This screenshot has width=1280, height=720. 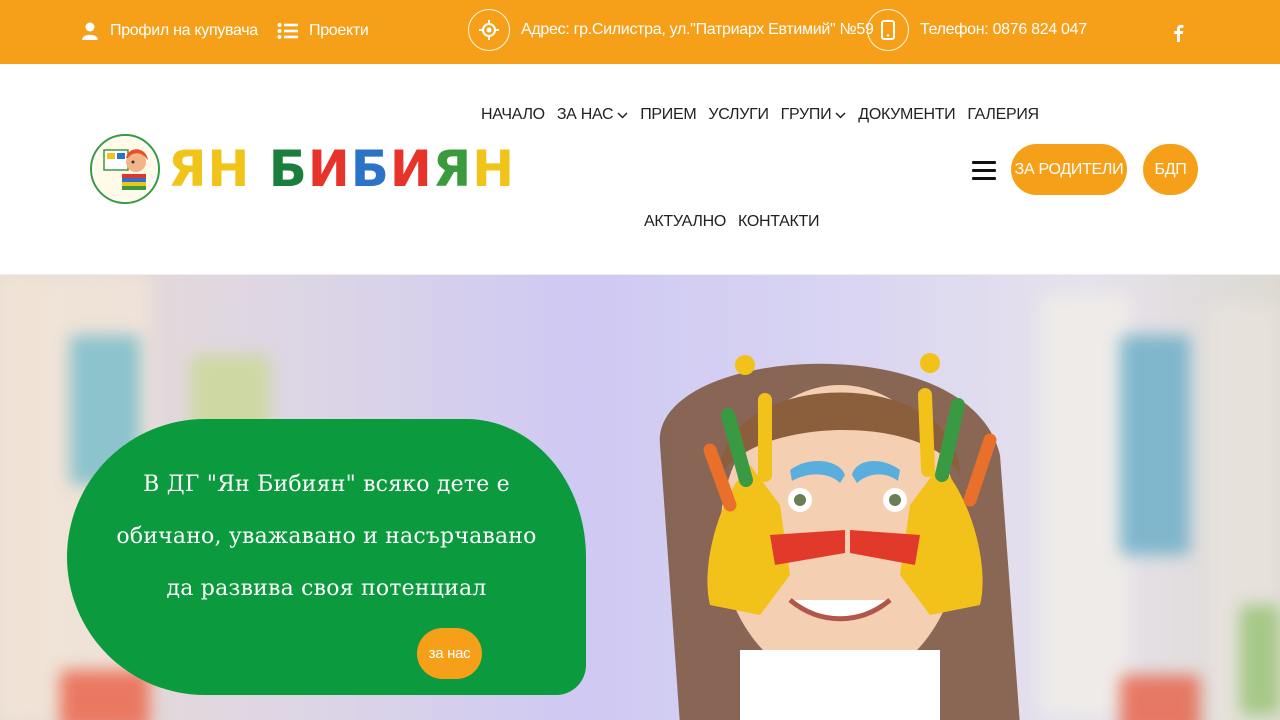 I want to click on nav-item-services: УСЛУГИ, so click(x=738, y=115).